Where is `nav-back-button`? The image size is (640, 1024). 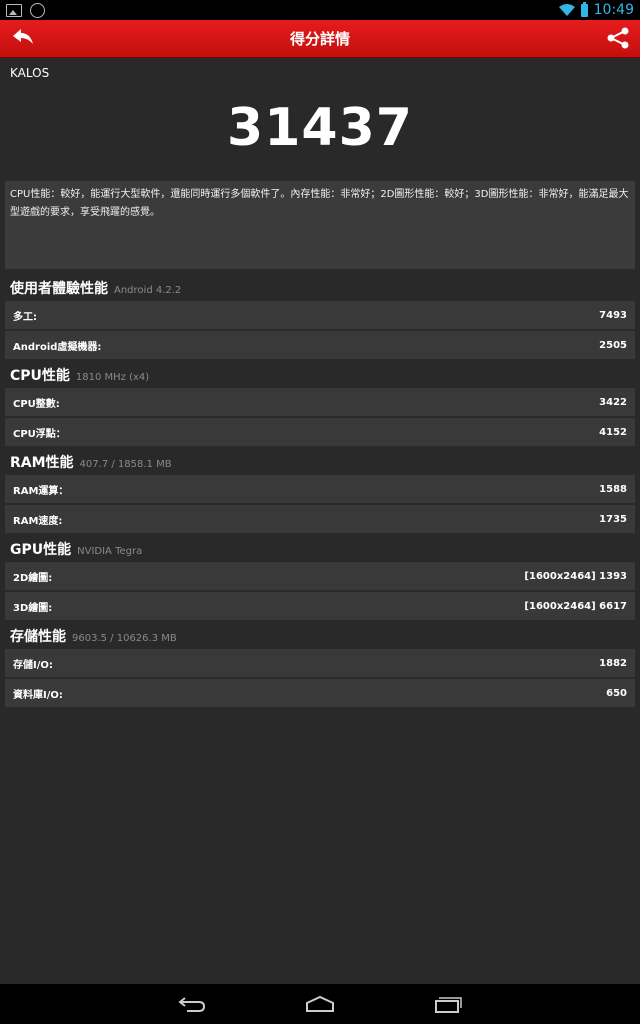
nav-back-button is located at coordinates (192, 1004).